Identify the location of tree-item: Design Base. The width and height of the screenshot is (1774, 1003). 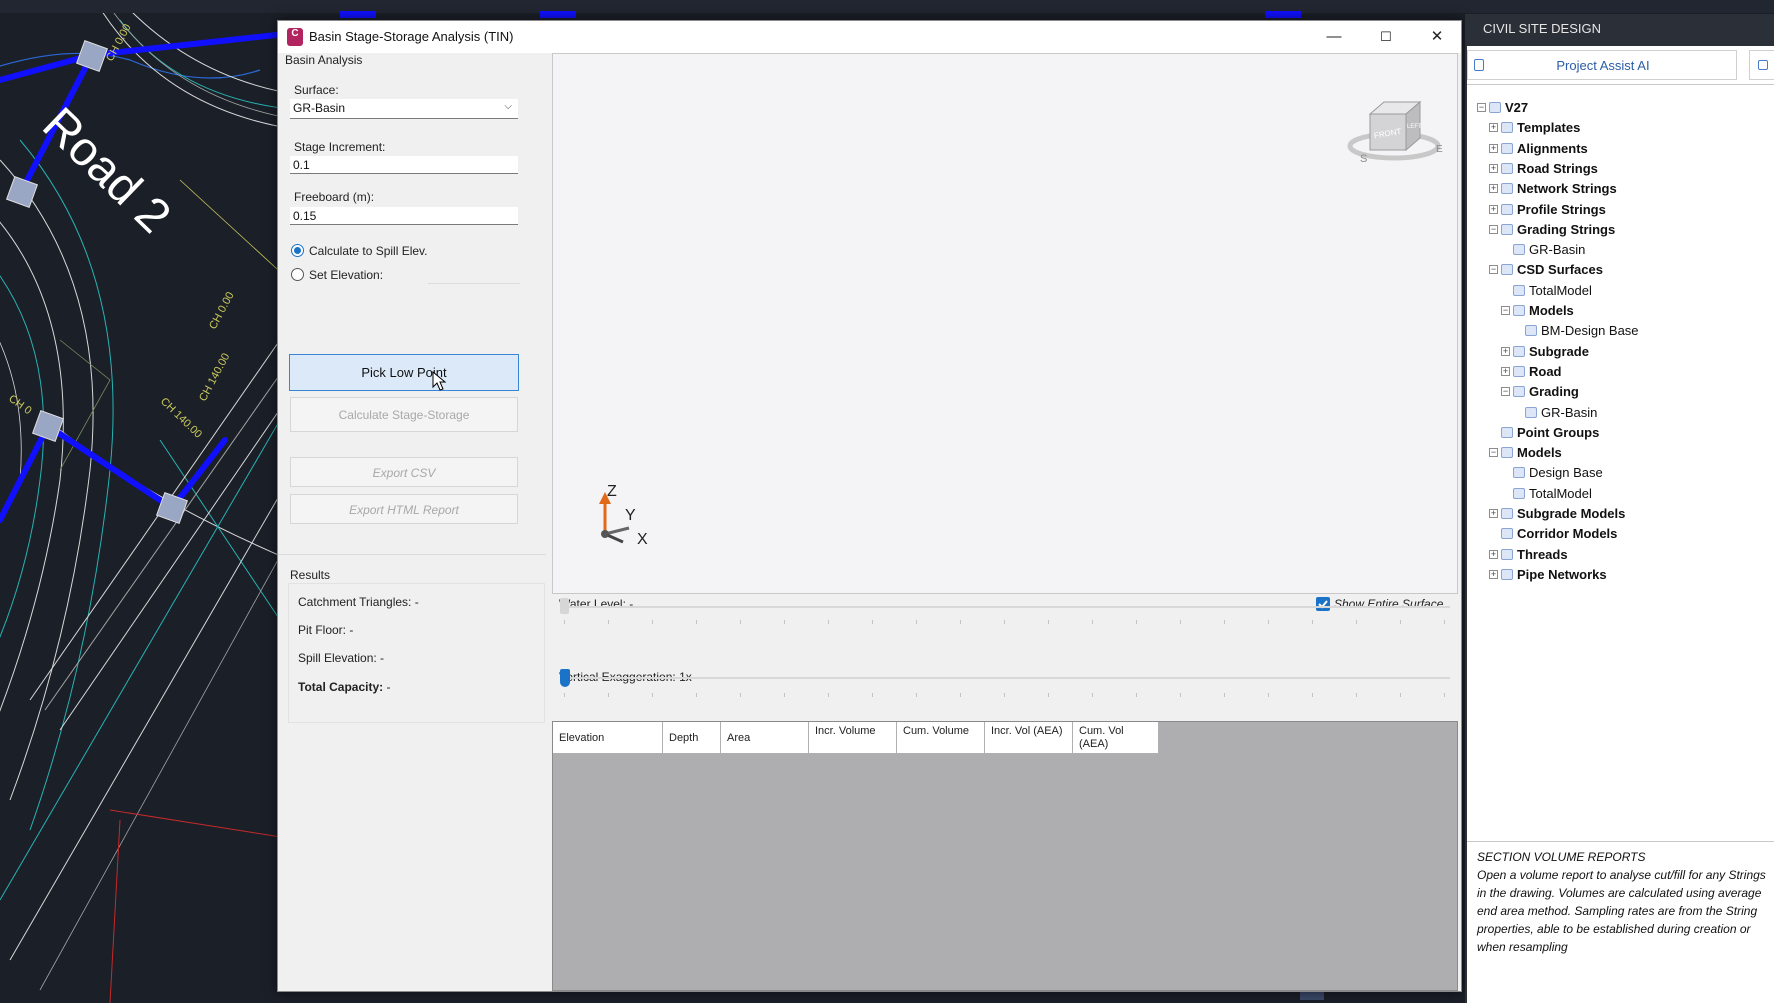
(1566, 473).